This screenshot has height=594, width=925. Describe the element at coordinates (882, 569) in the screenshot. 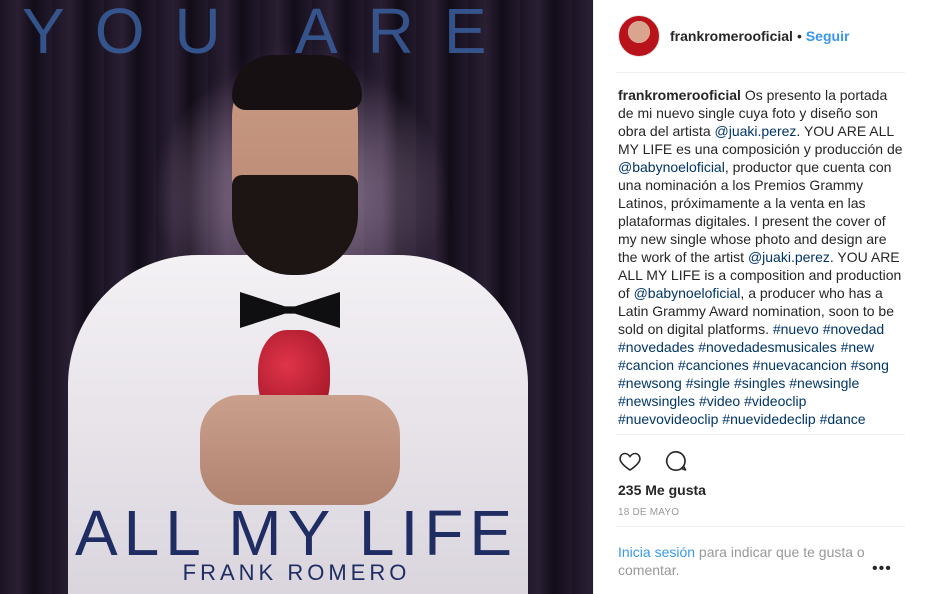

I see `more-options-icon: •••` at that location.